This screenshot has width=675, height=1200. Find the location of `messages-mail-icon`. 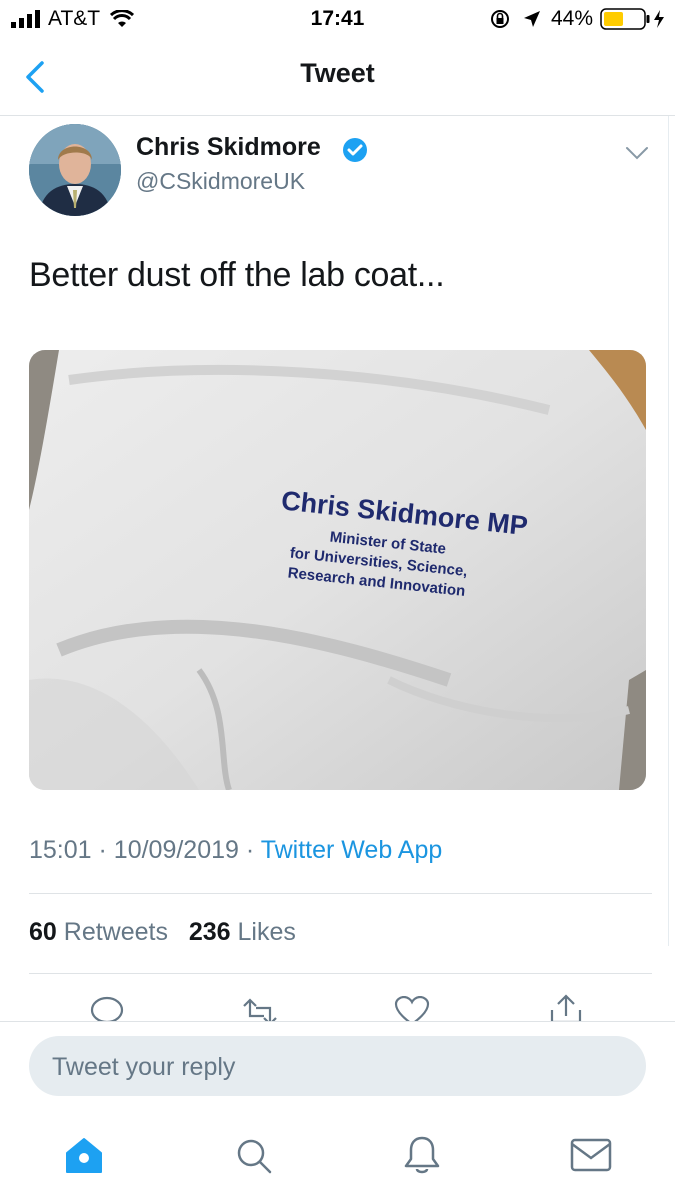

messages-mail-icon is located at coordinates (591, 1155).